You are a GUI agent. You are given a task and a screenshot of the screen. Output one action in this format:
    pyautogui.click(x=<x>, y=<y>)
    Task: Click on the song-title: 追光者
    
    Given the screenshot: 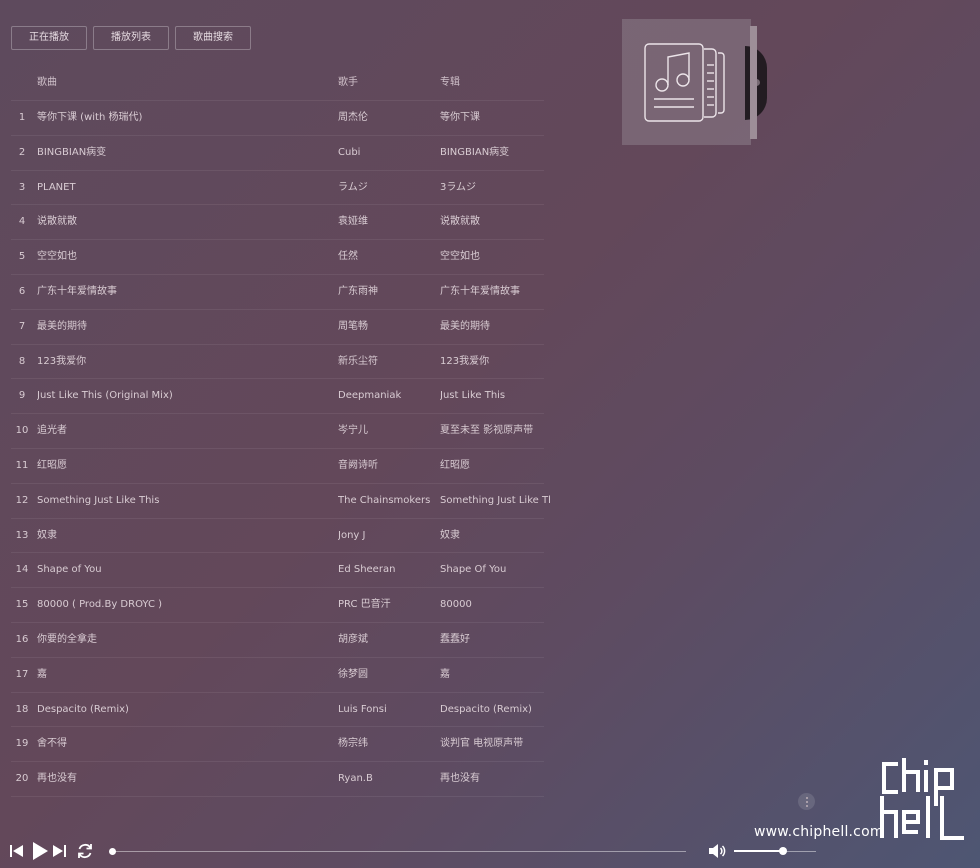 What is the action you would take?
    pyautogui.click(x=52, y=431)
    